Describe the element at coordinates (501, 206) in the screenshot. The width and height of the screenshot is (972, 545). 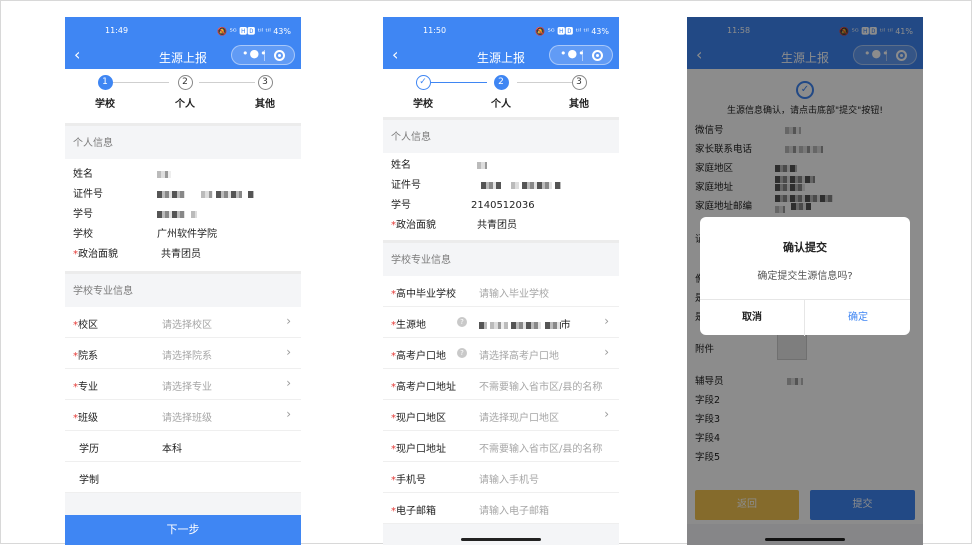
I see `student-no-row: 学号 2140512036` at that location.